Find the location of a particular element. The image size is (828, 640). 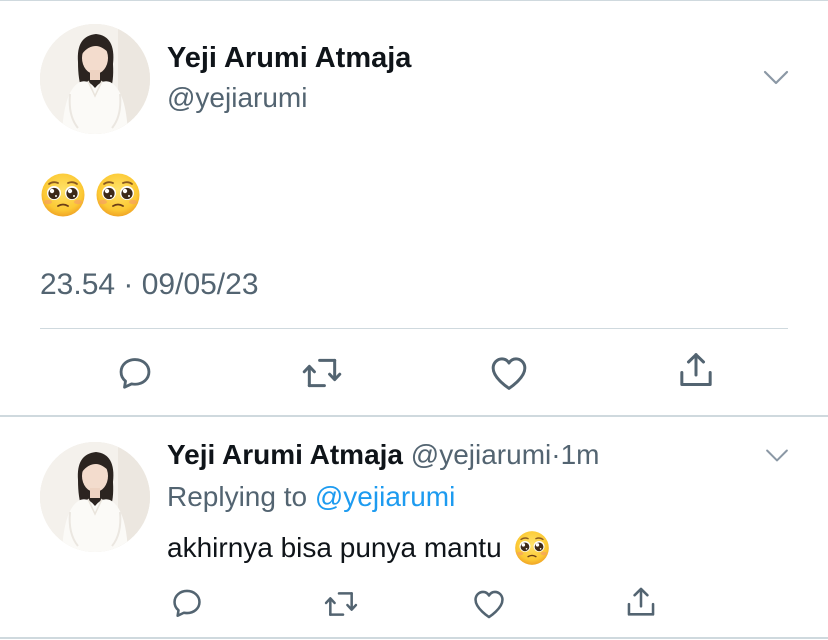

reply-tweet-text: akhirnya bisa punya mantu is located at coordinates (358, 548).